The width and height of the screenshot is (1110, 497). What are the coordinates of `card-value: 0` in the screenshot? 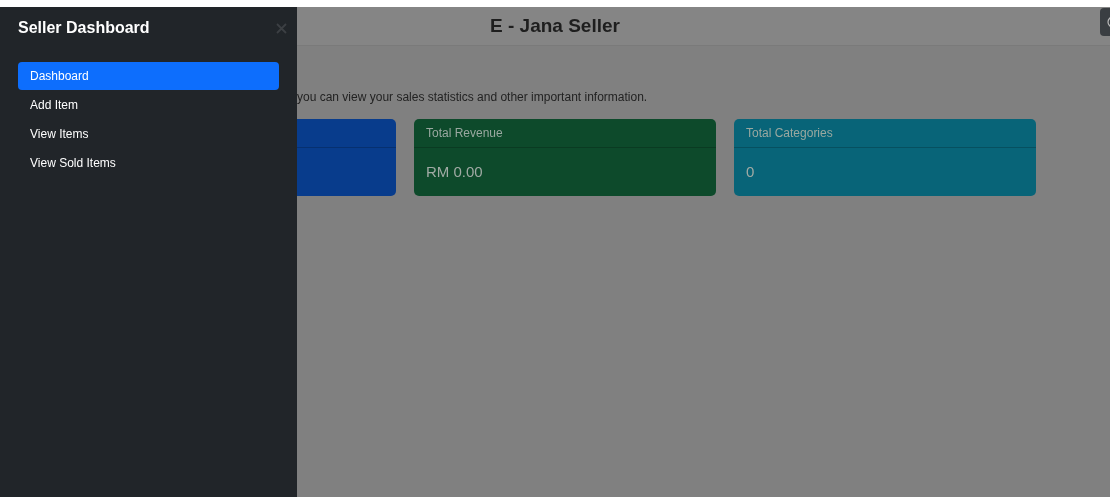 It's located at (750, 171).